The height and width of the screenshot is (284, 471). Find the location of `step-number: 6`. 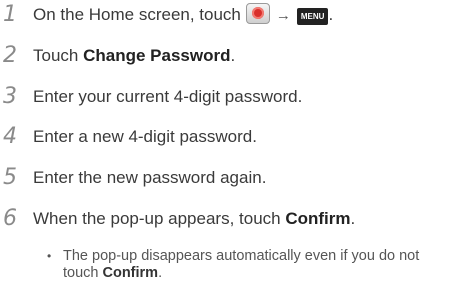

step-number: 6 is located at coordinates (10, 218).